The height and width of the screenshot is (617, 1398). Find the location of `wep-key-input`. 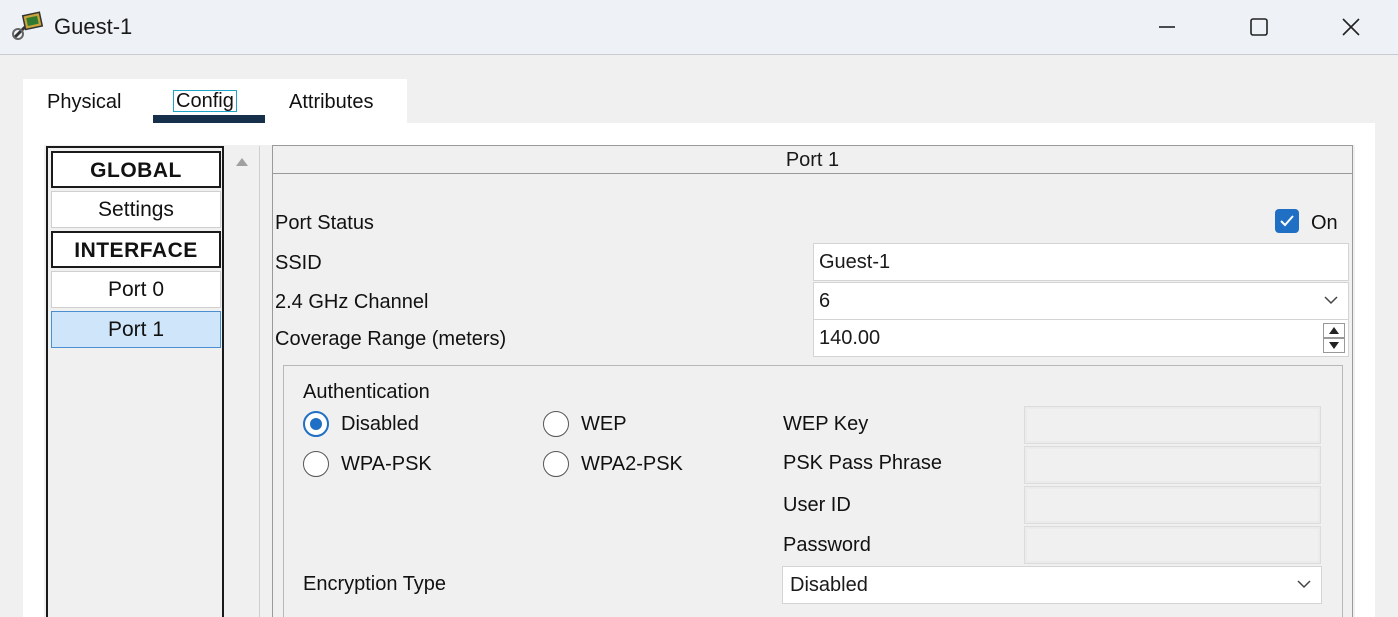

wep-key-input is located at coordinates (1172, 425).